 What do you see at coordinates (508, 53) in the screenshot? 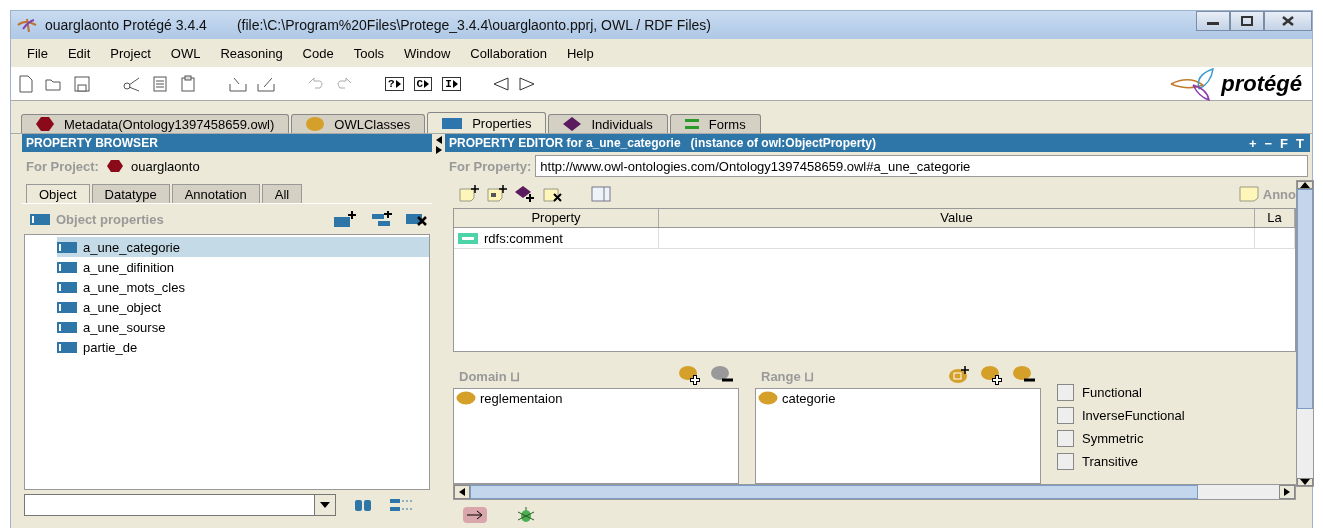
I see `menu-item: Collaboration` at bounding box center [508, 53].